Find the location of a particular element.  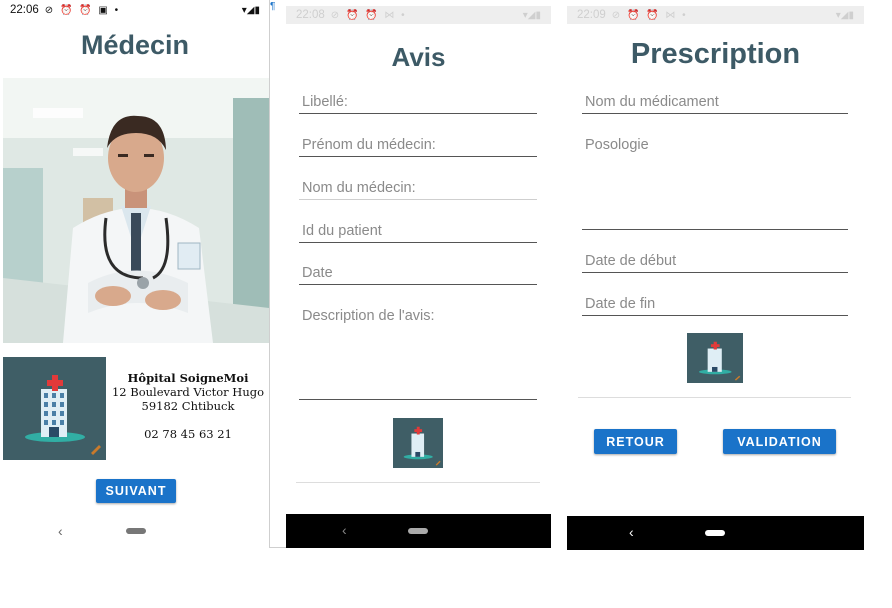

next-button: SUIVANT is located at coordinates (136, 491).